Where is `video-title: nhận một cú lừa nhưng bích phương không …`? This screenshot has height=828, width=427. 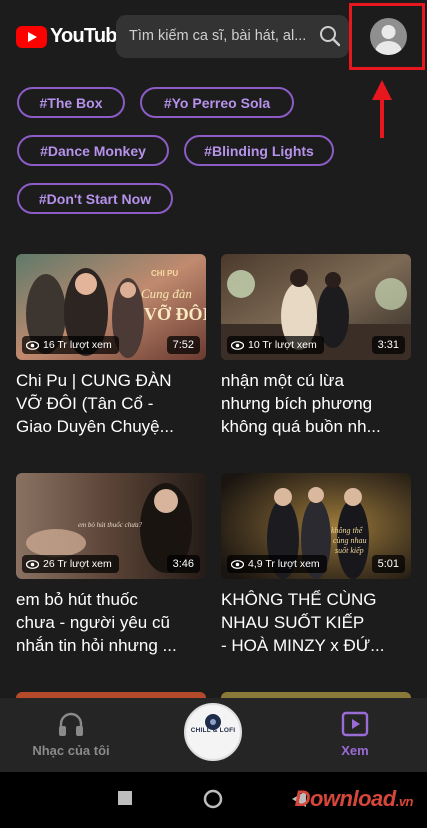 video-title: nhận một cú lừa nhưng bích phương không … is located at coordinates (317, 403).